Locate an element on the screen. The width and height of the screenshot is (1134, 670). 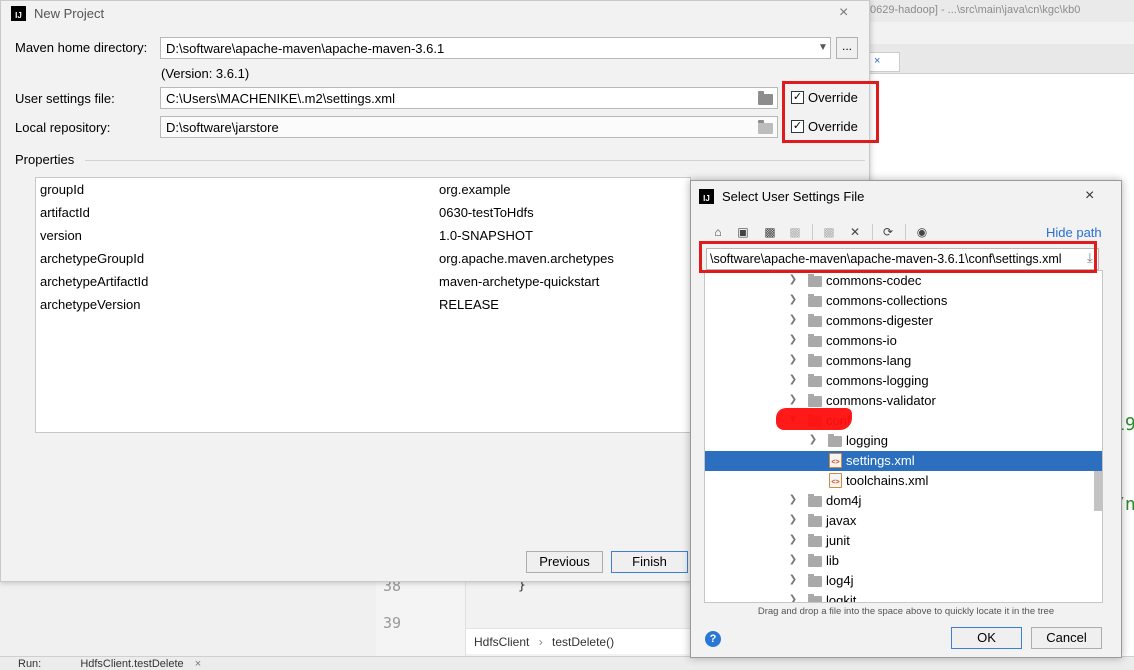
show-hidden-icon: ◉ is located at coordinates (922, 232).